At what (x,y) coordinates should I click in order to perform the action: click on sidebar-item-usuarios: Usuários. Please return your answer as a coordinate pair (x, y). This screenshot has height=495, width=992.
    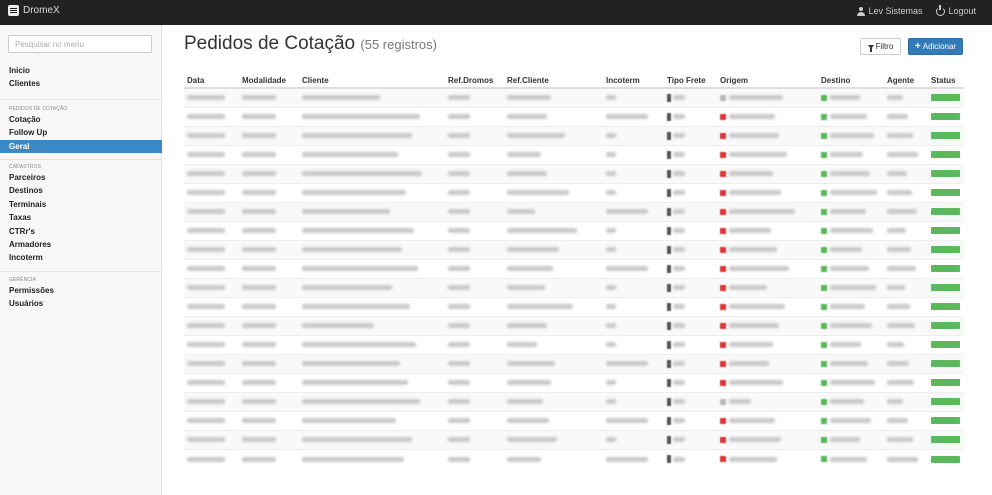
    Looking at the image, I should click on (81, 303).